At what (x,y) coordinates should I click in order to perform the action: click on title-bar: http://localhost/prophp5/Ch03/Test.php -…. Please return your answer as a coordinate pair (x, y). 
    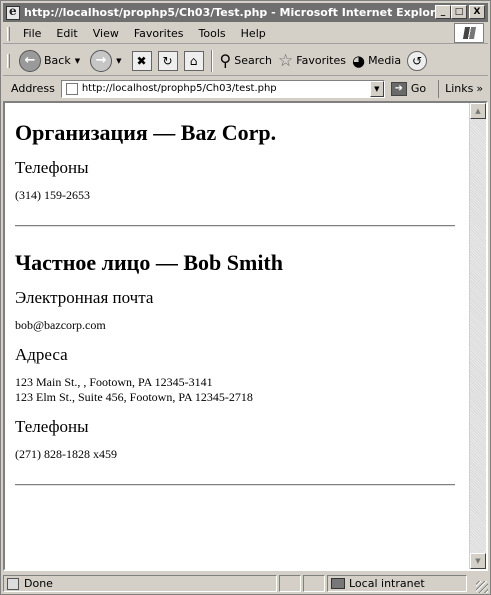
    Looking at the image, I should click on (245, 12).